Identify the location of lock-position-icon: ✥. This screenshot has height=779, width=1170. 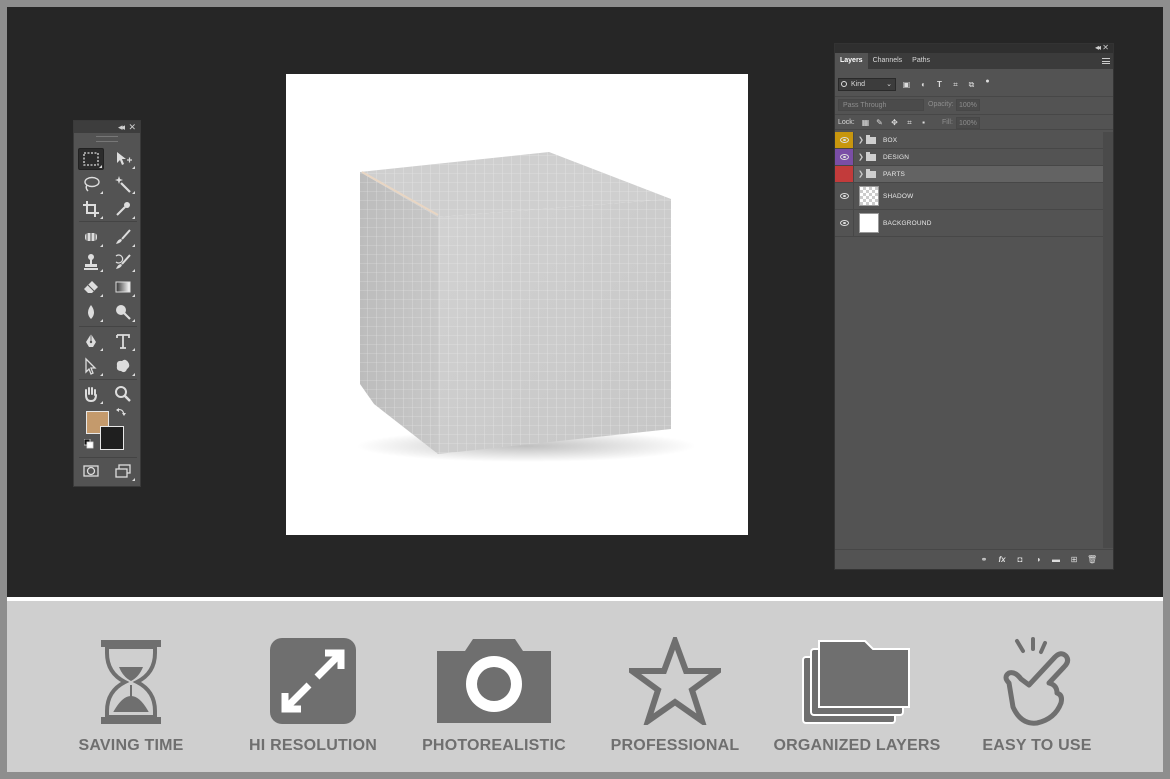
(894, 122).